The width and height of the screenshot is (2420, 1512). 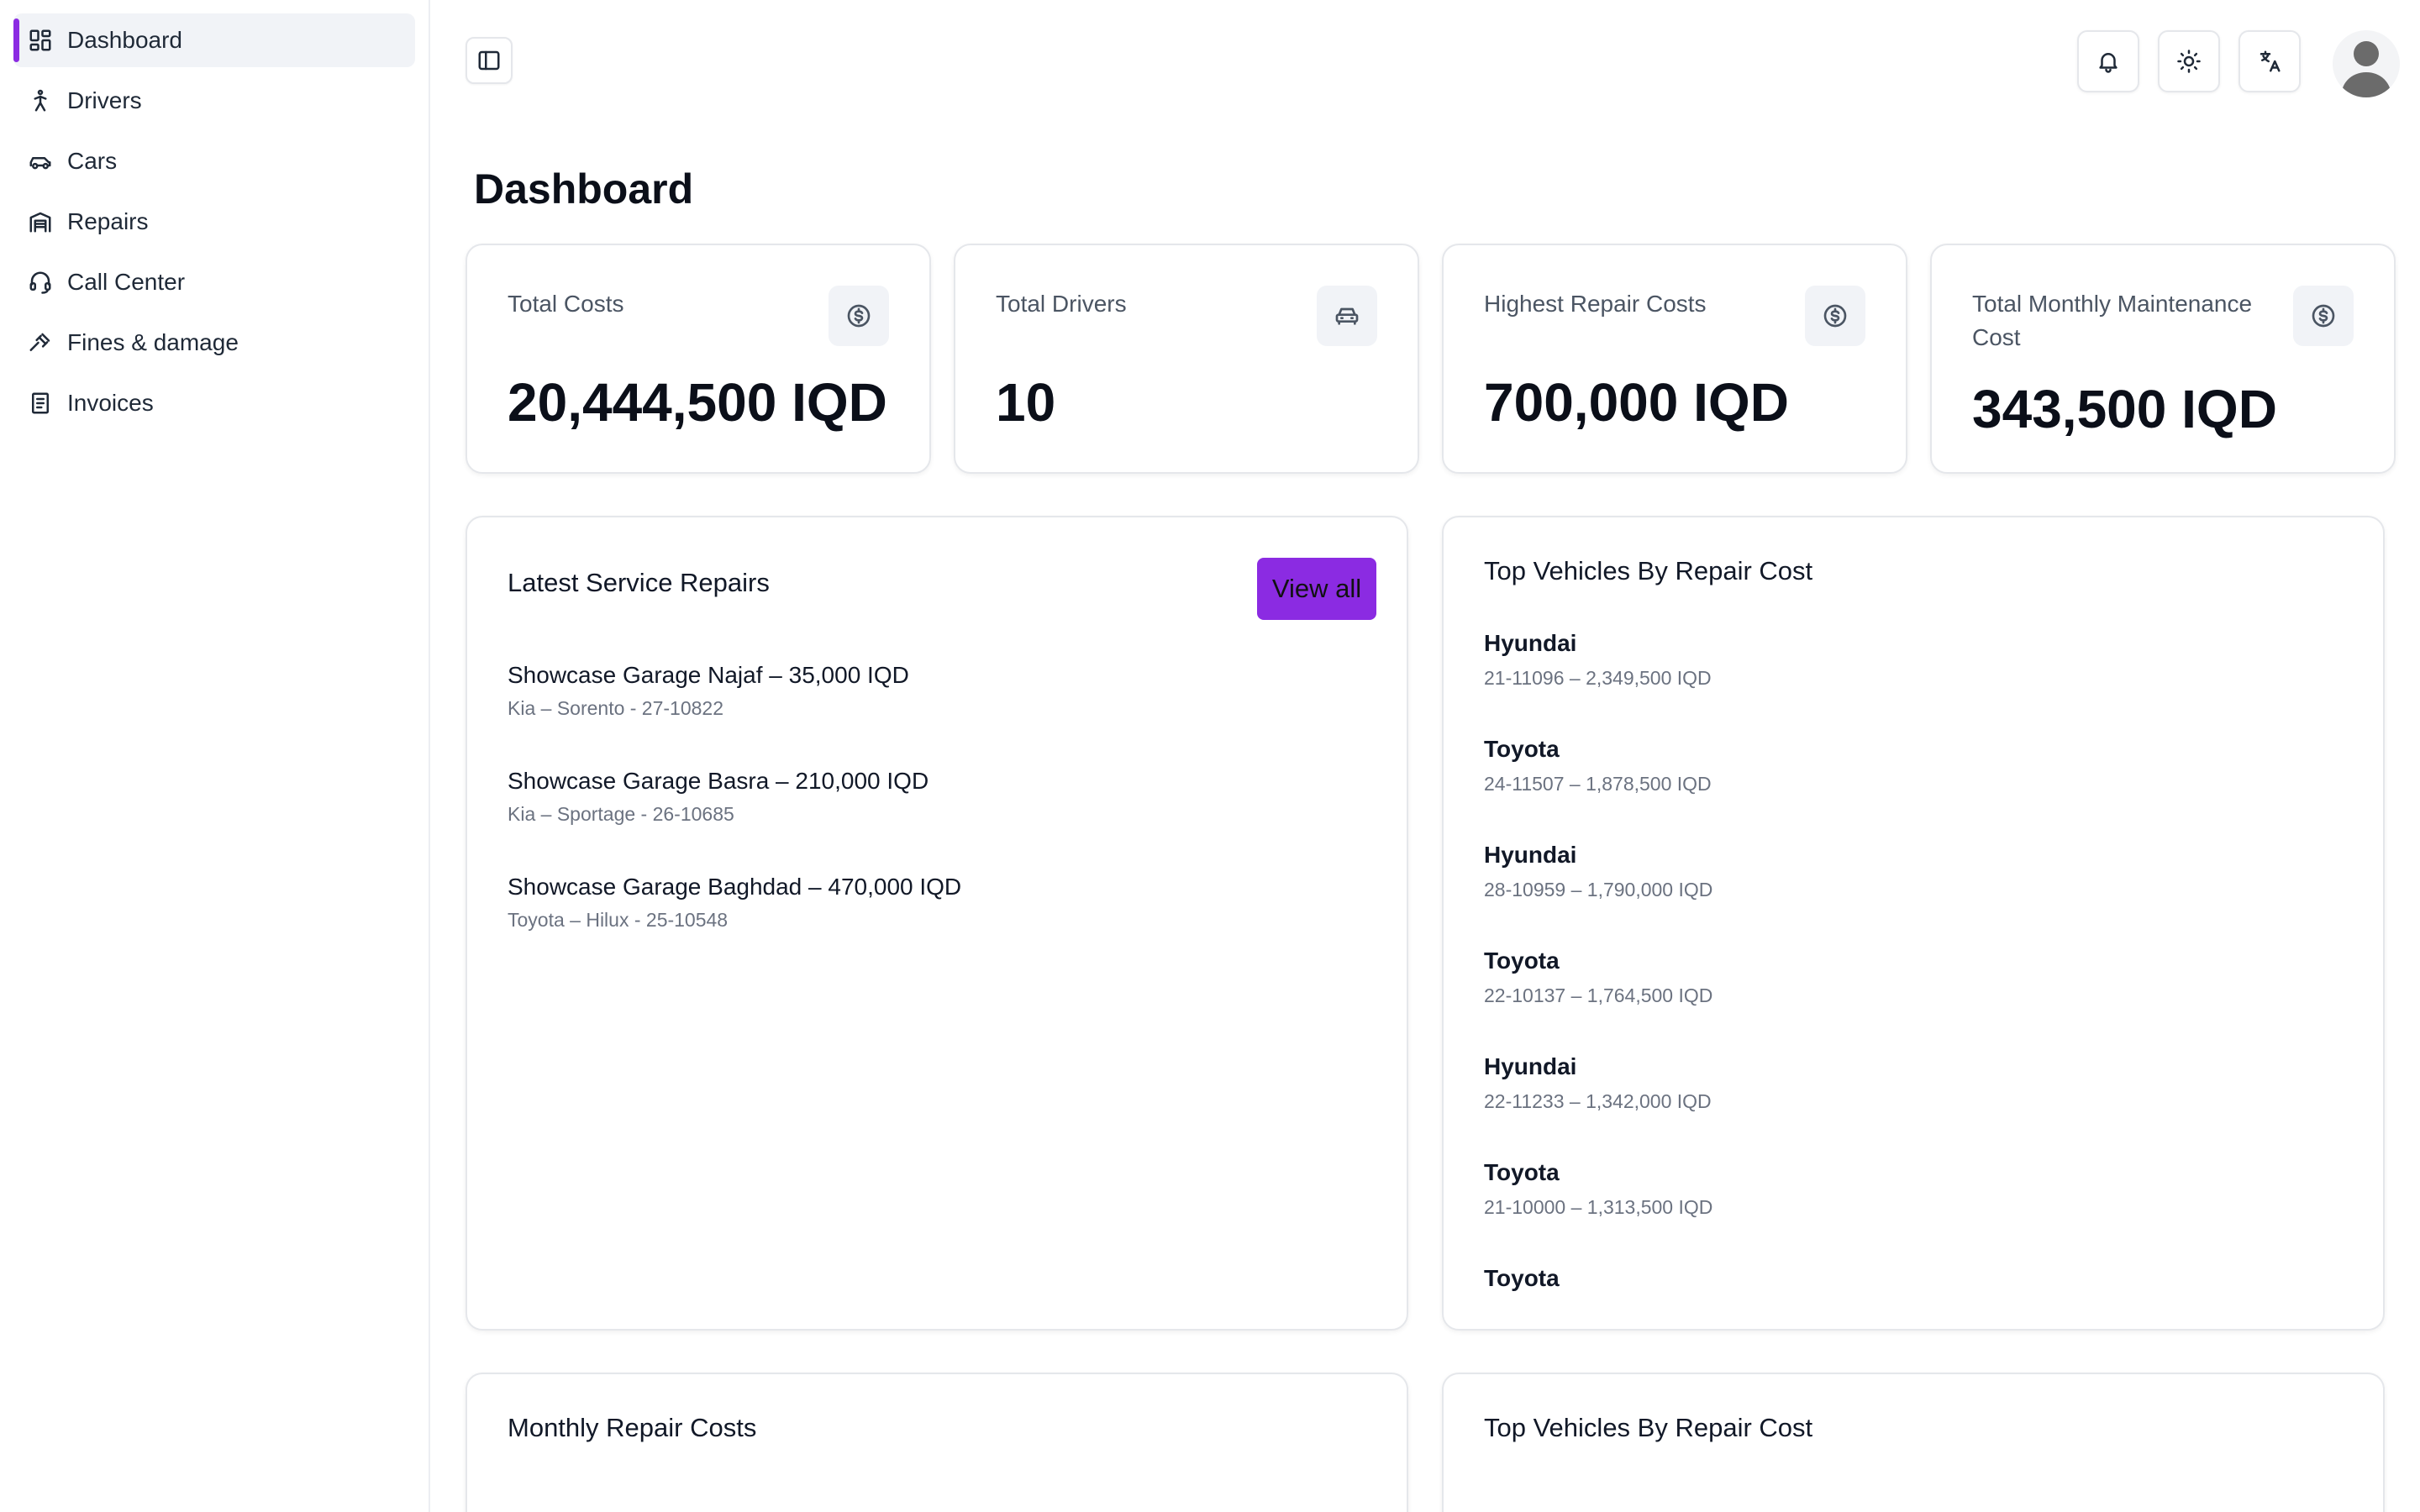 I want to click on person-walking-icon, so click(x=40, y=100).